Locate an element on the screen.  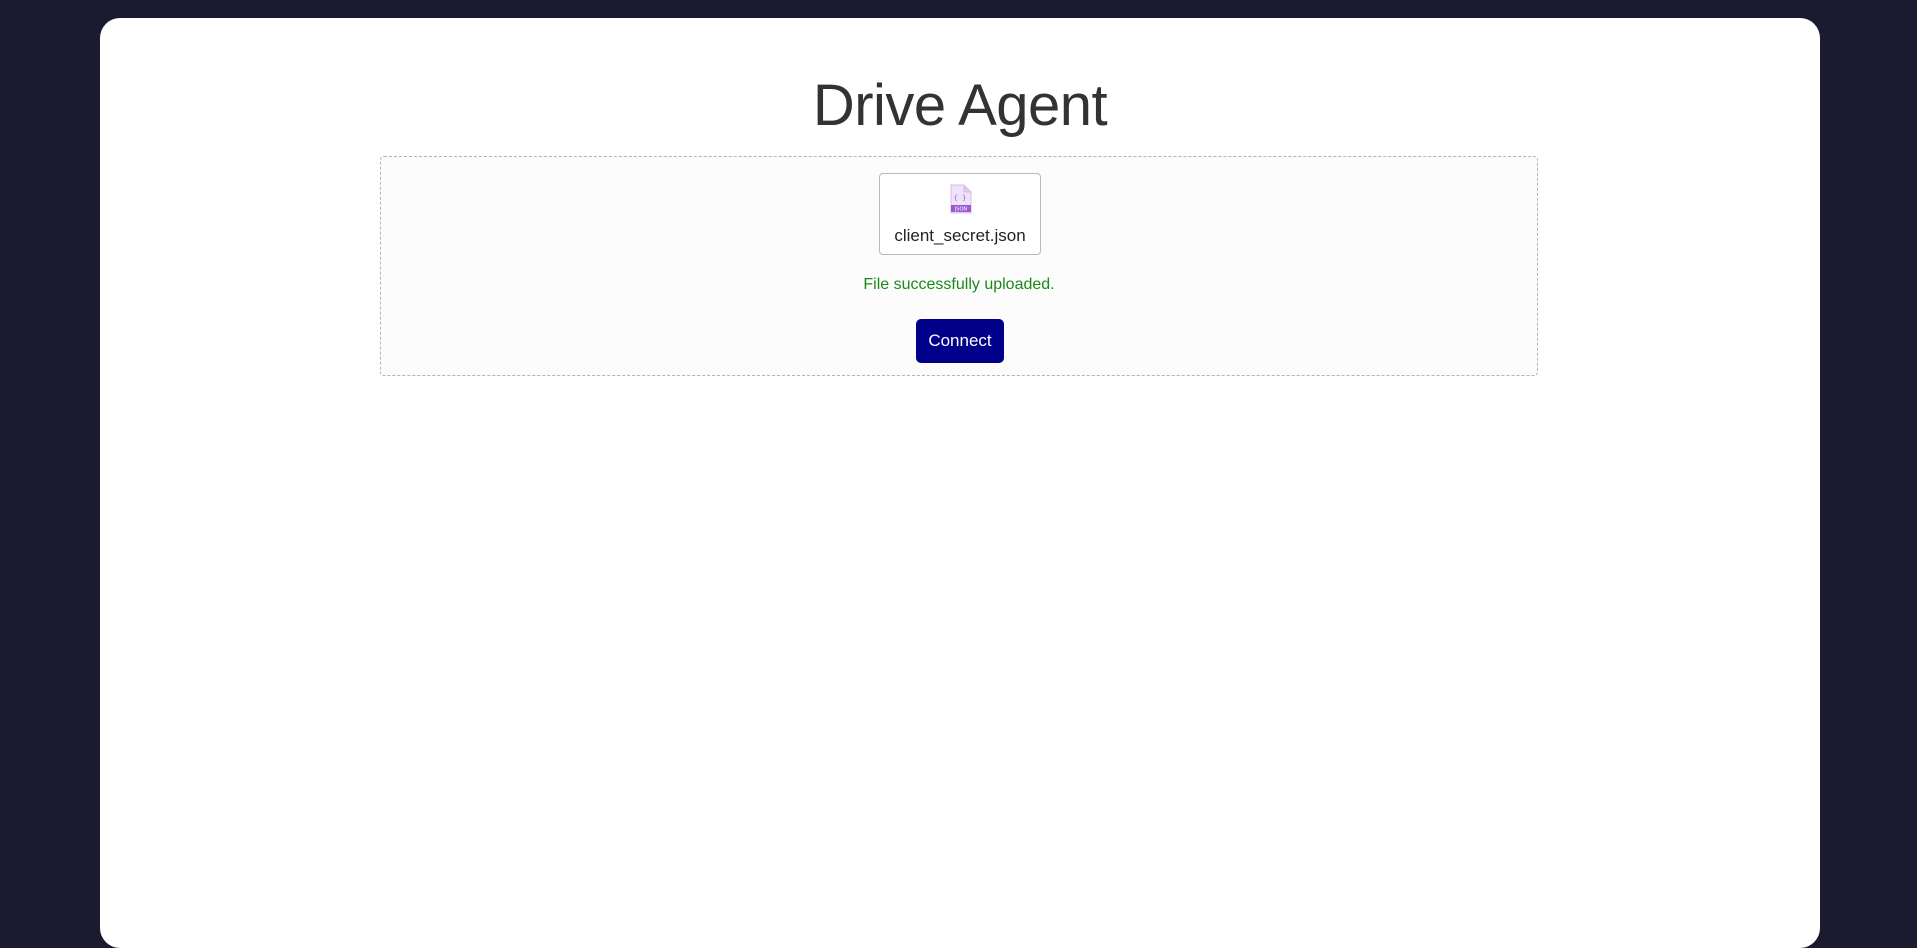
connect-button: Connect is located at coordinates (960, 341).